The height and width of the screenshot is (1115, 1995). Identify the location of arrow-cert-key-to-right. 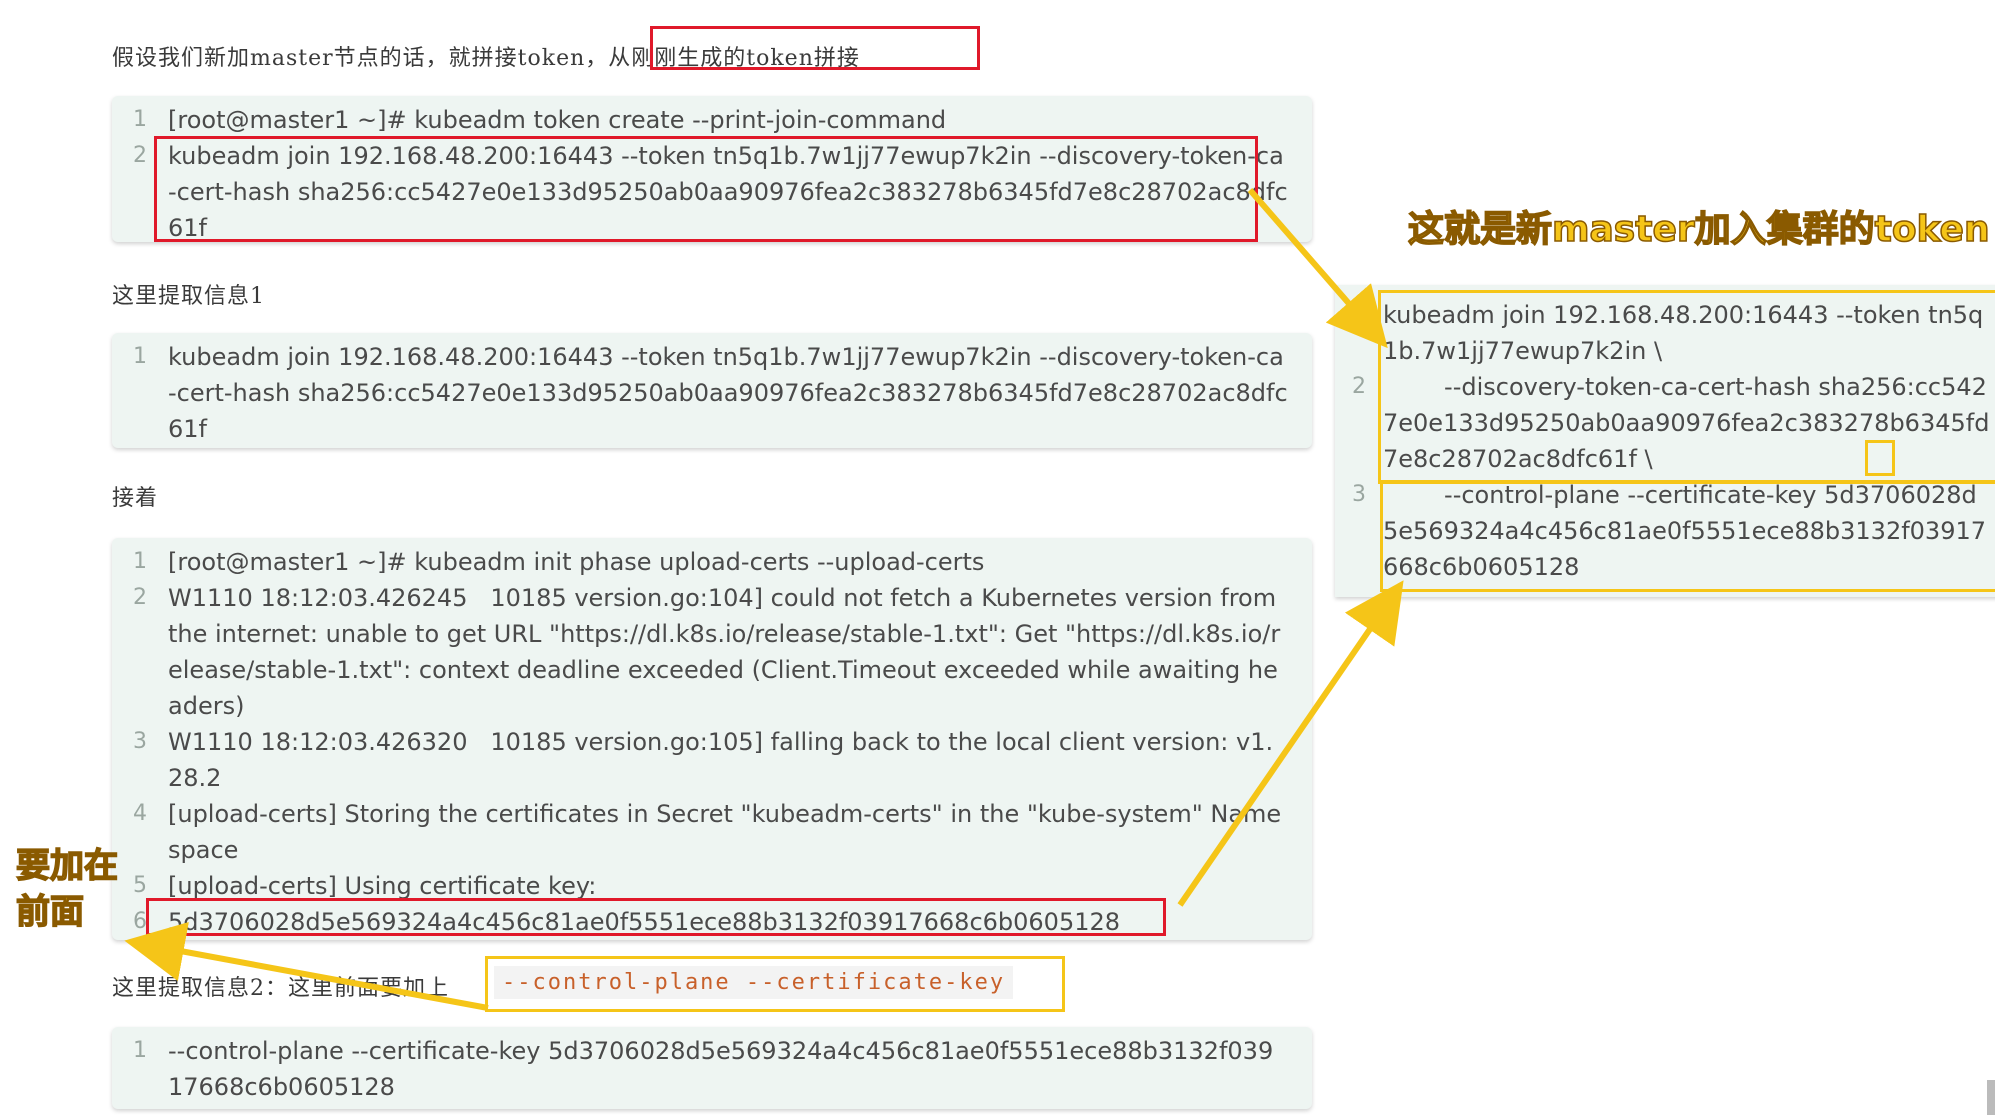
(1290, 743).